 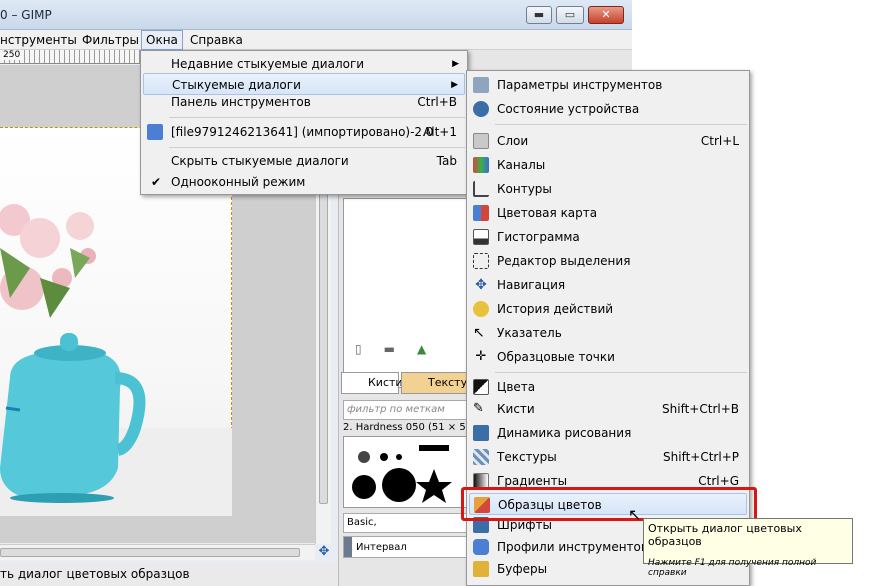 What do you see at coordinates (385, 382) in the screenshot?
I see `tab-brushes-label: Кисти` at bounding box center [385, 382].